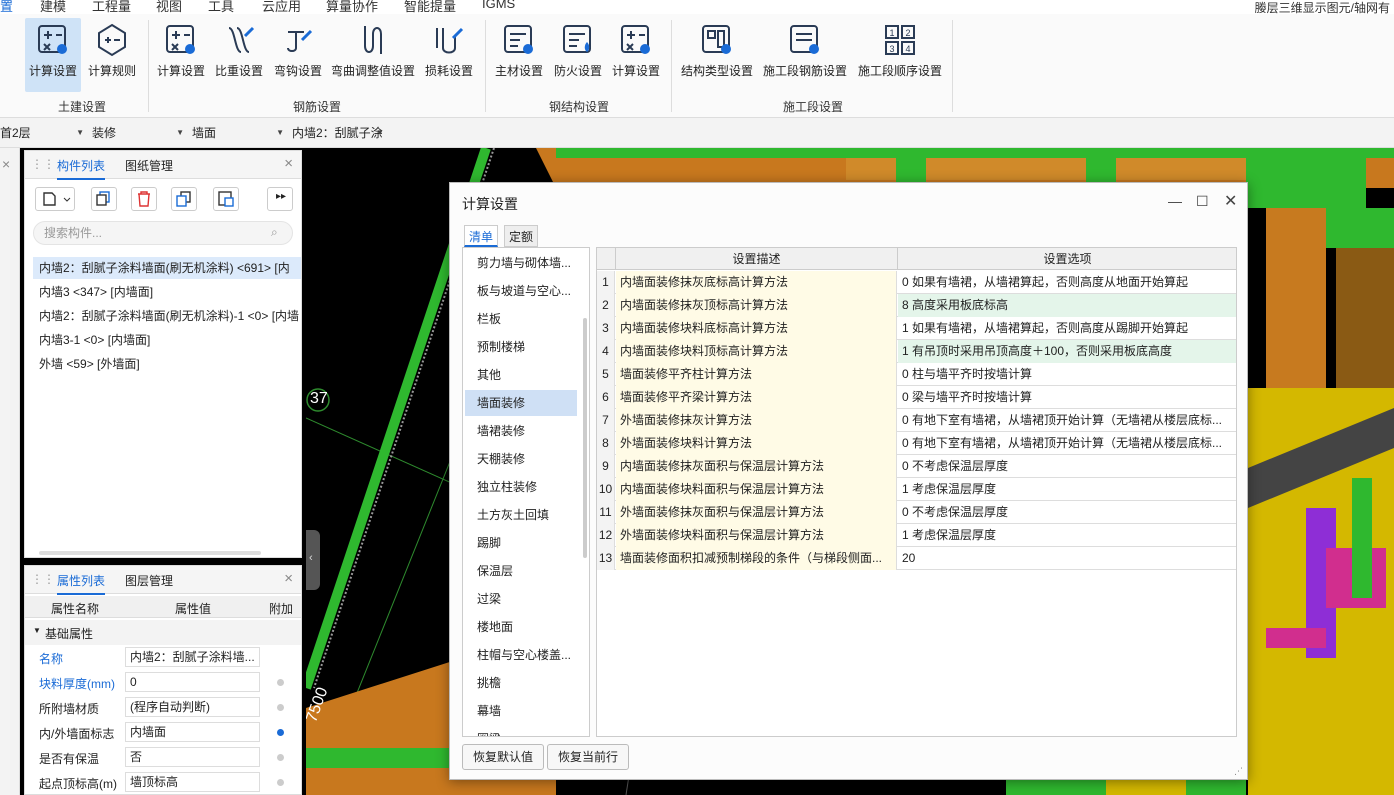 This screenshot has height=795, width=1394. What do you see at coordinates (1067, 558) in the screenshot?
I see `option-cell: 20` at bounding box center [1067, 558].